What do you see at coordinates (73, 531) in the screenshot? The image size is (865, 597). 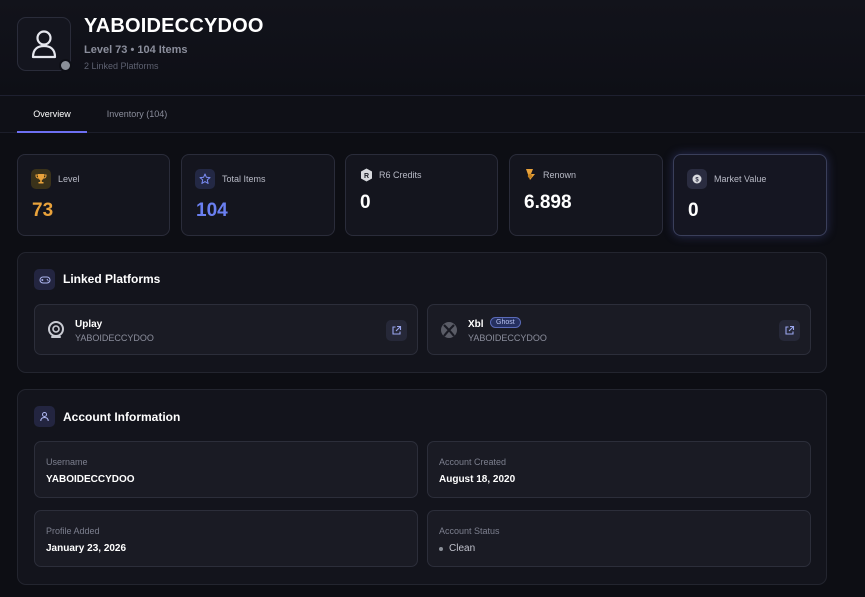 I see `info-label: Profile Added` at bounding box center [73, 531].